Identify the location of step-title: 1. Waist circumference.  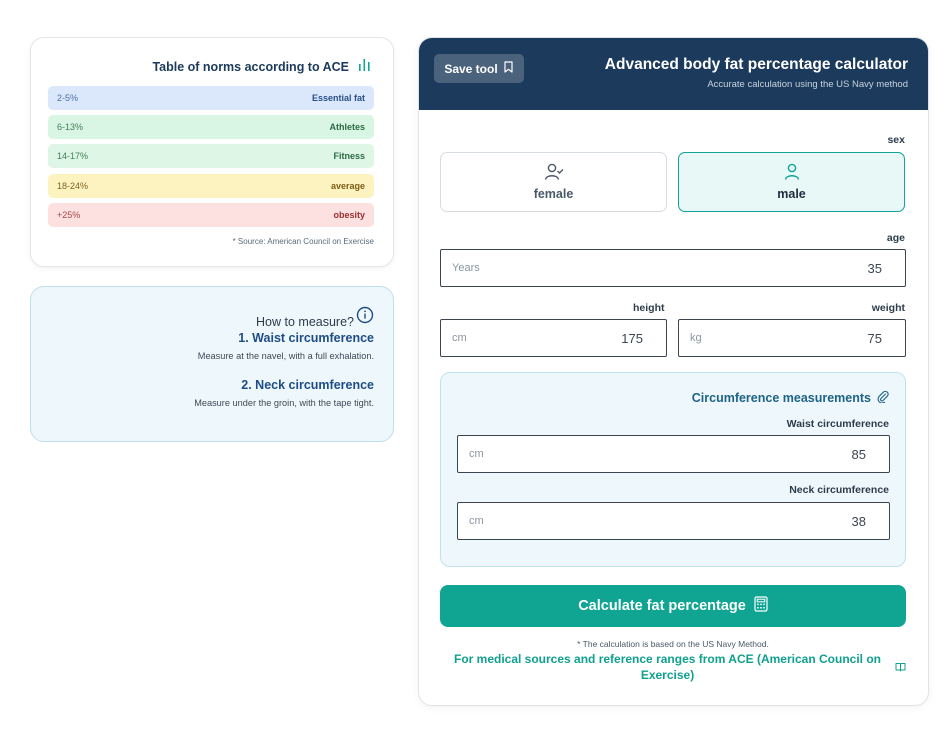
(306, 338).